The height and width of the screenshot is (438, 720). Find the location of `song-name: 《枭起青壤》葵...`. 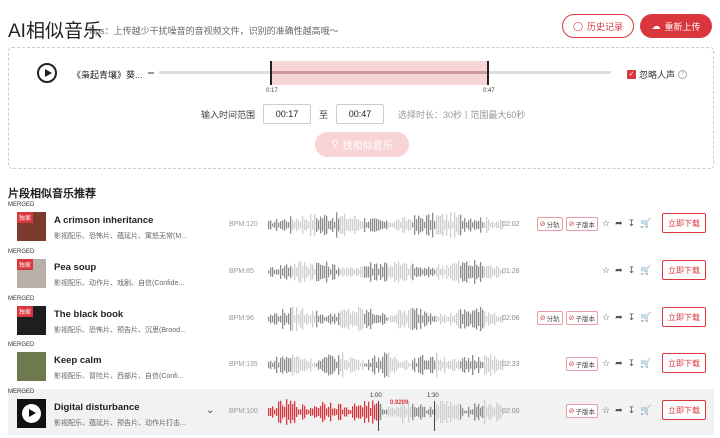

song-name: 《枭起青壤》葵... is located at coordinates (107, 75).